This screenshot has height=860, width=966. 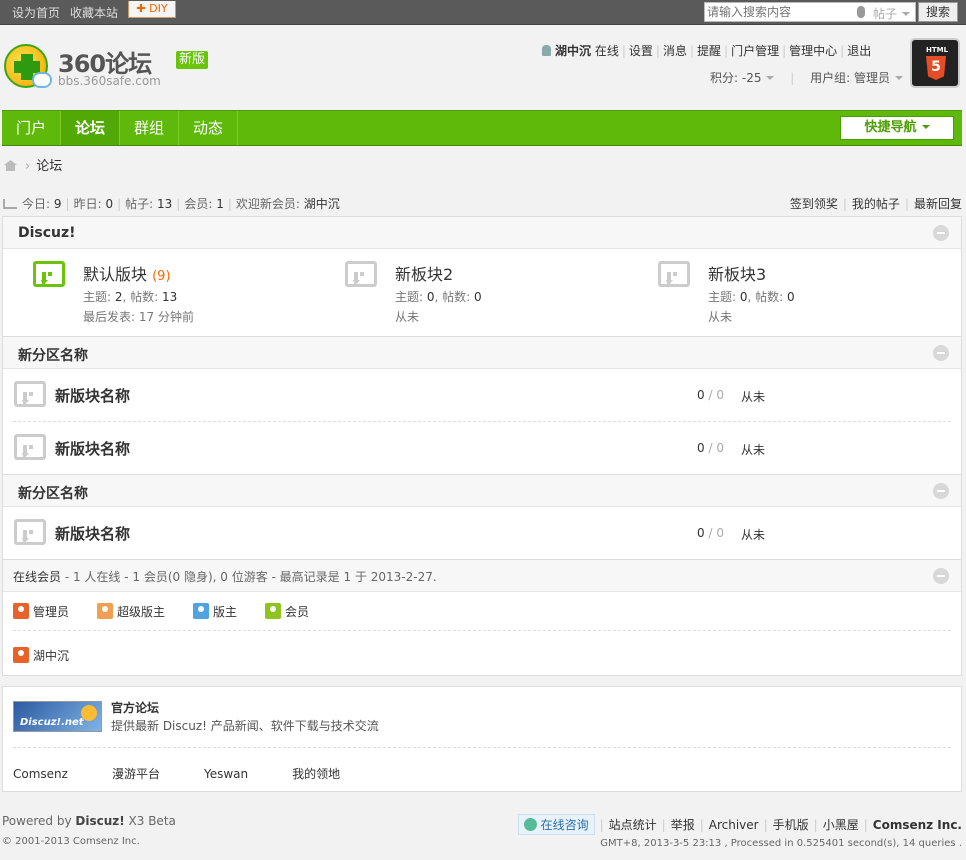 I want to click on search-box: 帖子, so click(x=810, y=12).